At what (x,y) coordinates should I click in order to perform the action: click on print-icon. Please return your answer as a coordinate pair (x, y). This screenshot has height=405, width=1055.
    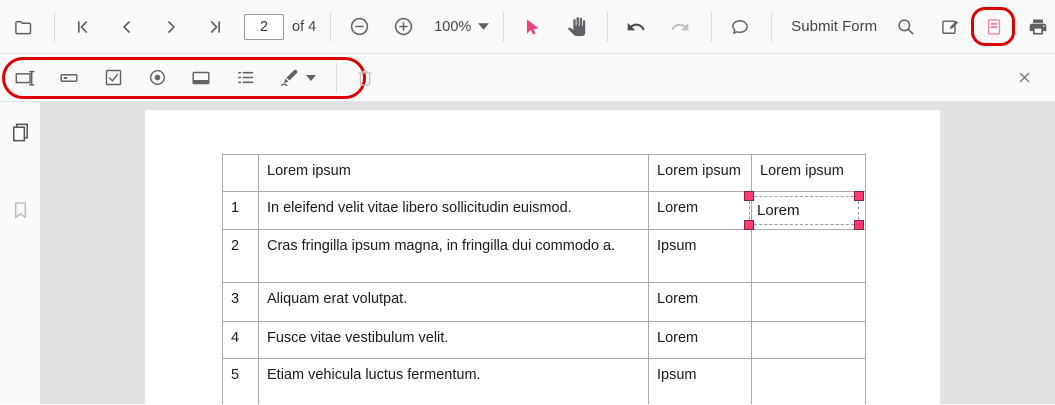
    Looking at the image, I should click on (1038, 26).